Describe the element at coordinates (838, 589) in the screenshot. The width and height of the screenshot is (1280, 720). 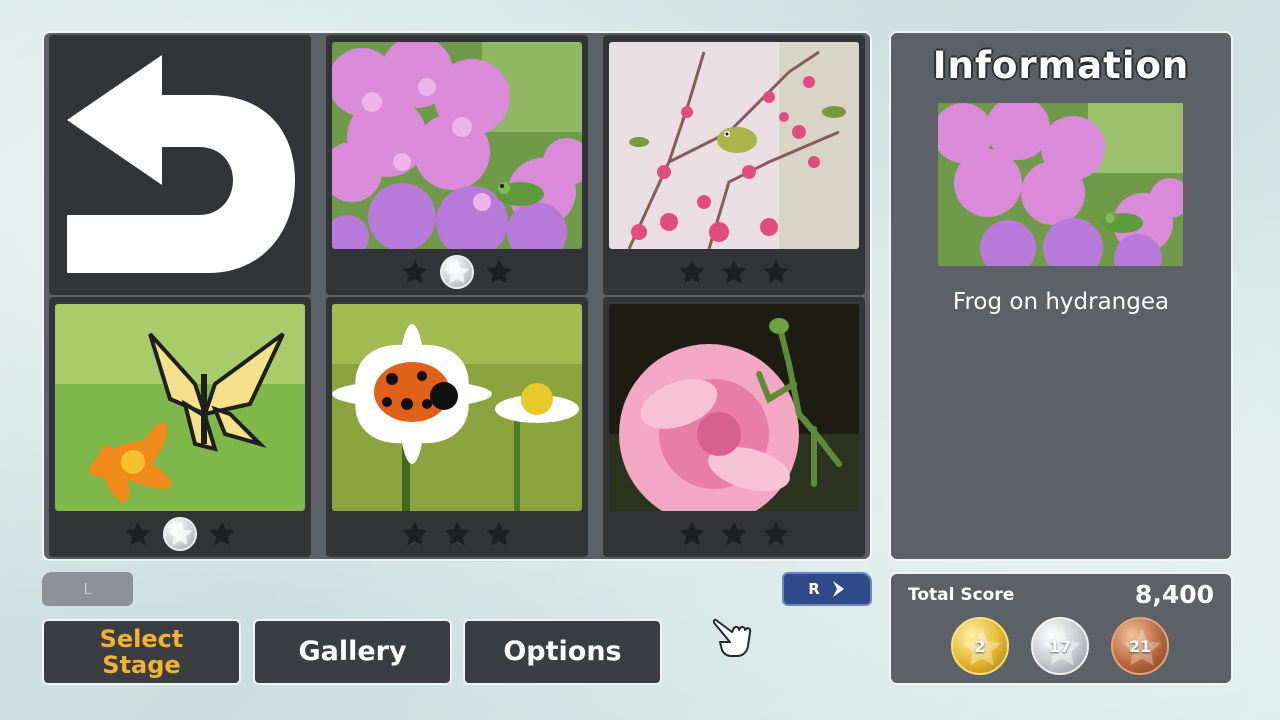
I see `chevron-right-icon` at that location.